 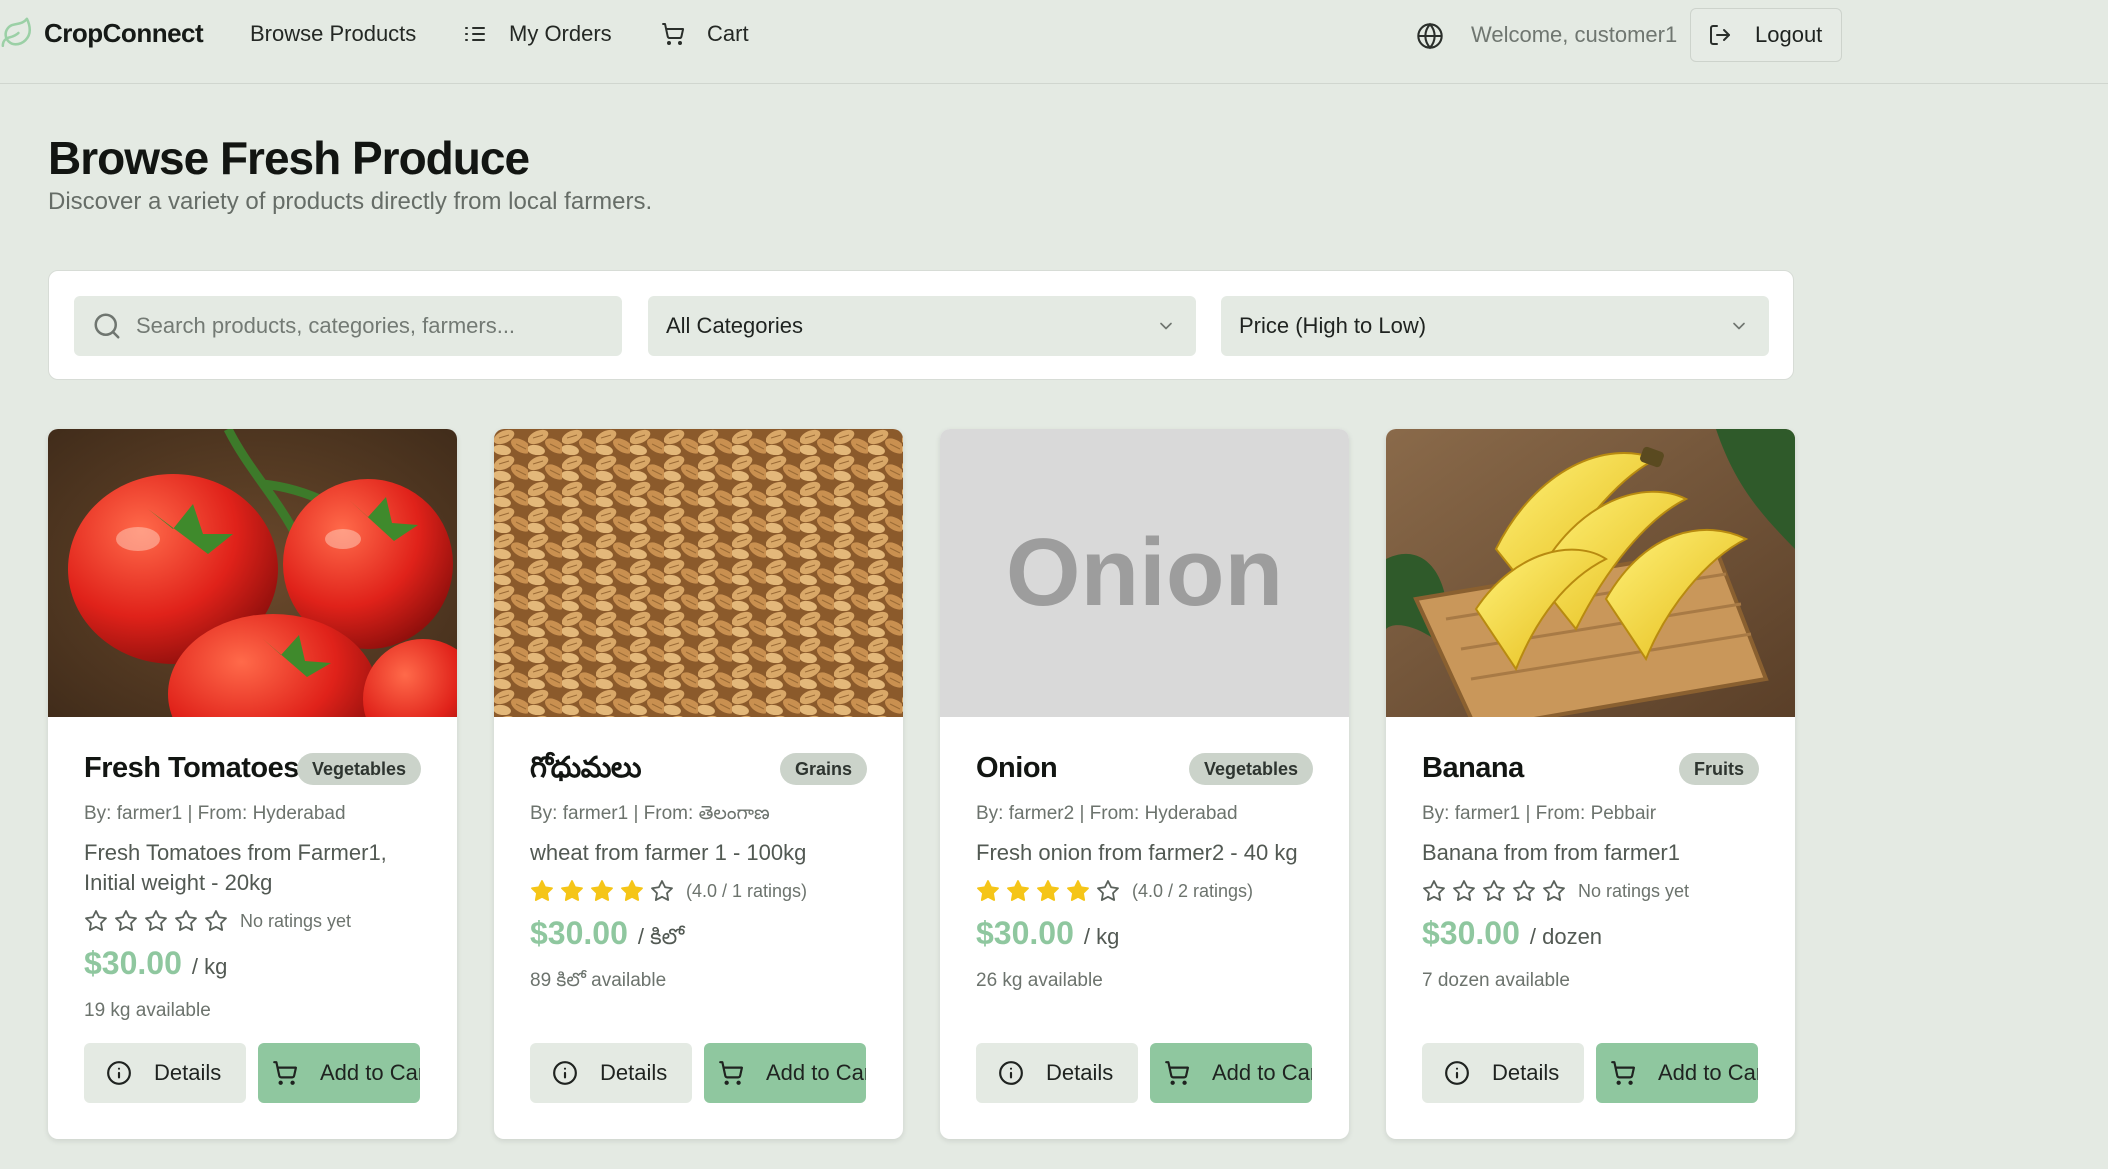 What do you see at coordinates (1574, 34) in the screenshot?
I see `welcome-text: Welcome, customer1` at bounding box center [1574, 34].